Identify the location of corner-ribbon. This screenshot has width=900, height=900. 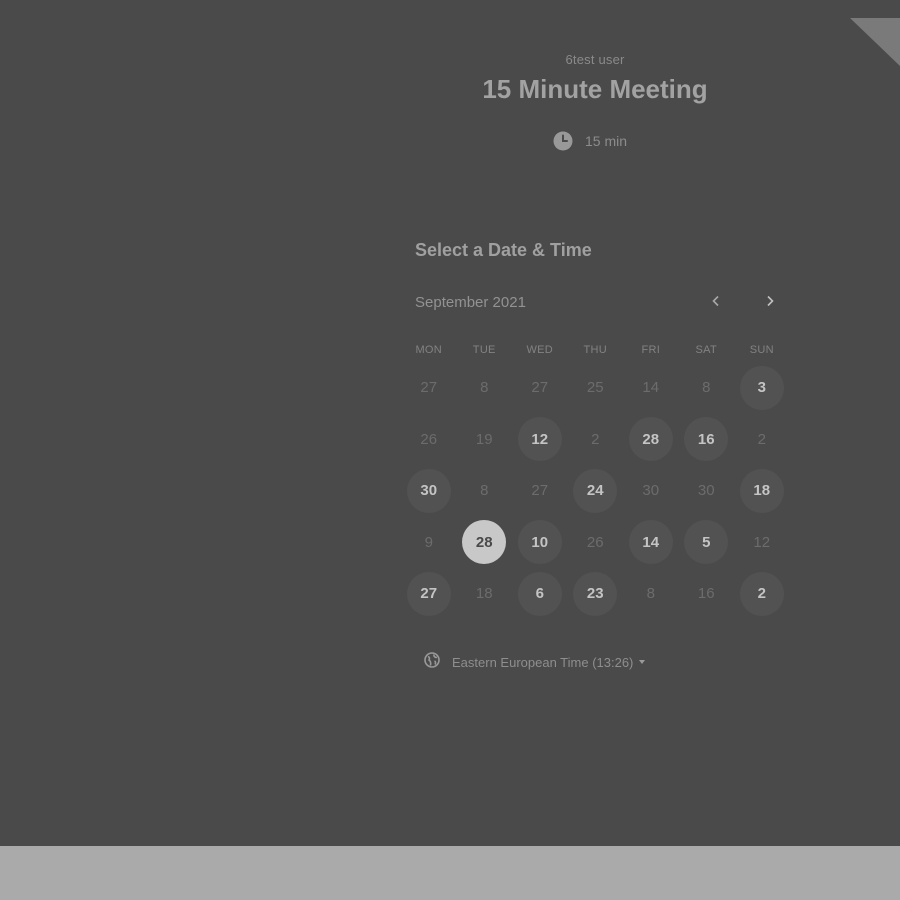
(875, 43).